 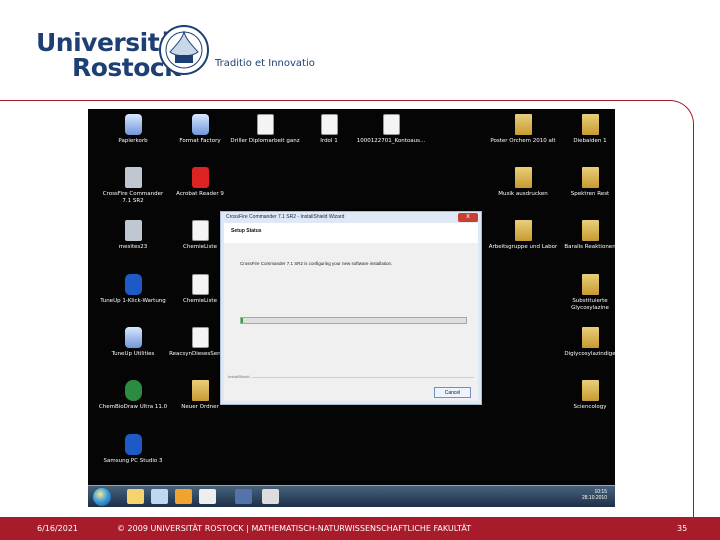 What do you see at coordinates (336, 100) in the screenshot?
I see `top-rule` at bounding box center [336, 100].